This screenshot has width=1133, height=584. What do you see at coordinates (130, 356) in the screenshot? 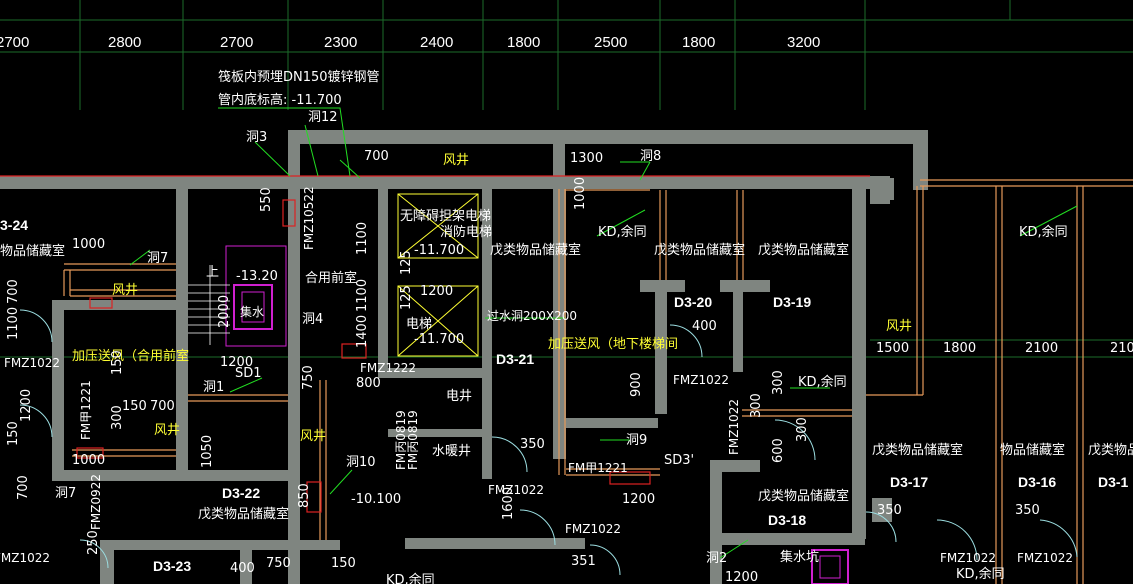
I see `pressurized-shared: 加压送风（合用前室` at bounding box center [130, 356].